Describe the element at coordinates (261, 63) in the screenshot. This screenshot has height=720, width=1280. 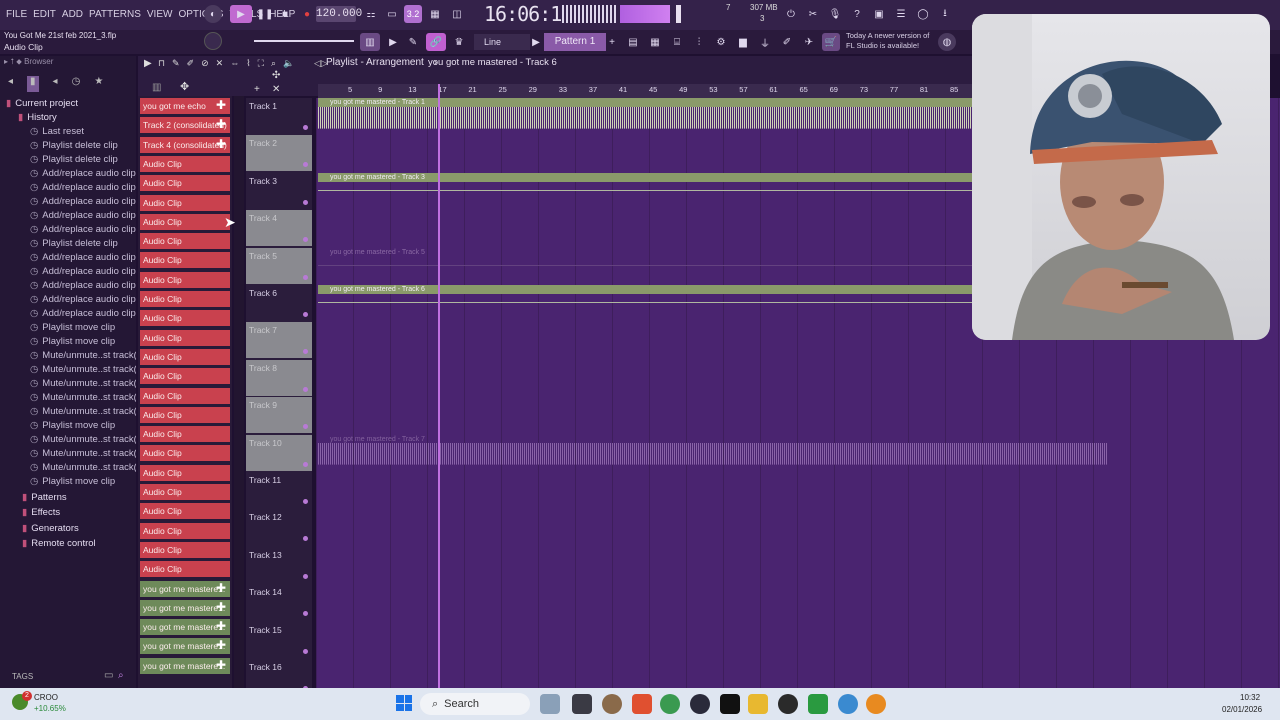
I see `select-icon: ⛶` at that location.